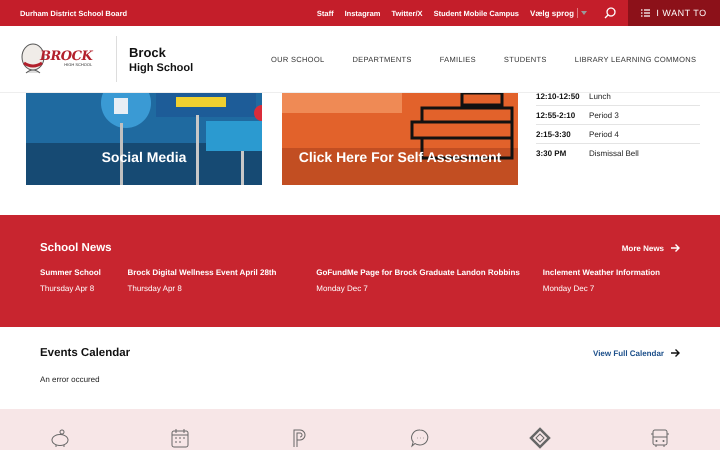 Image resolution: width=720 pixels, height=450 pixels. I want to click on school-name: Brock, so click(148, 52).